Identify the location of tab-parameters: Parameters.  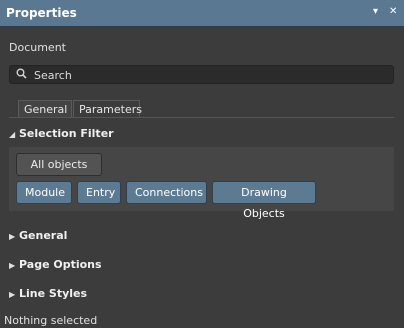
(107, 109).